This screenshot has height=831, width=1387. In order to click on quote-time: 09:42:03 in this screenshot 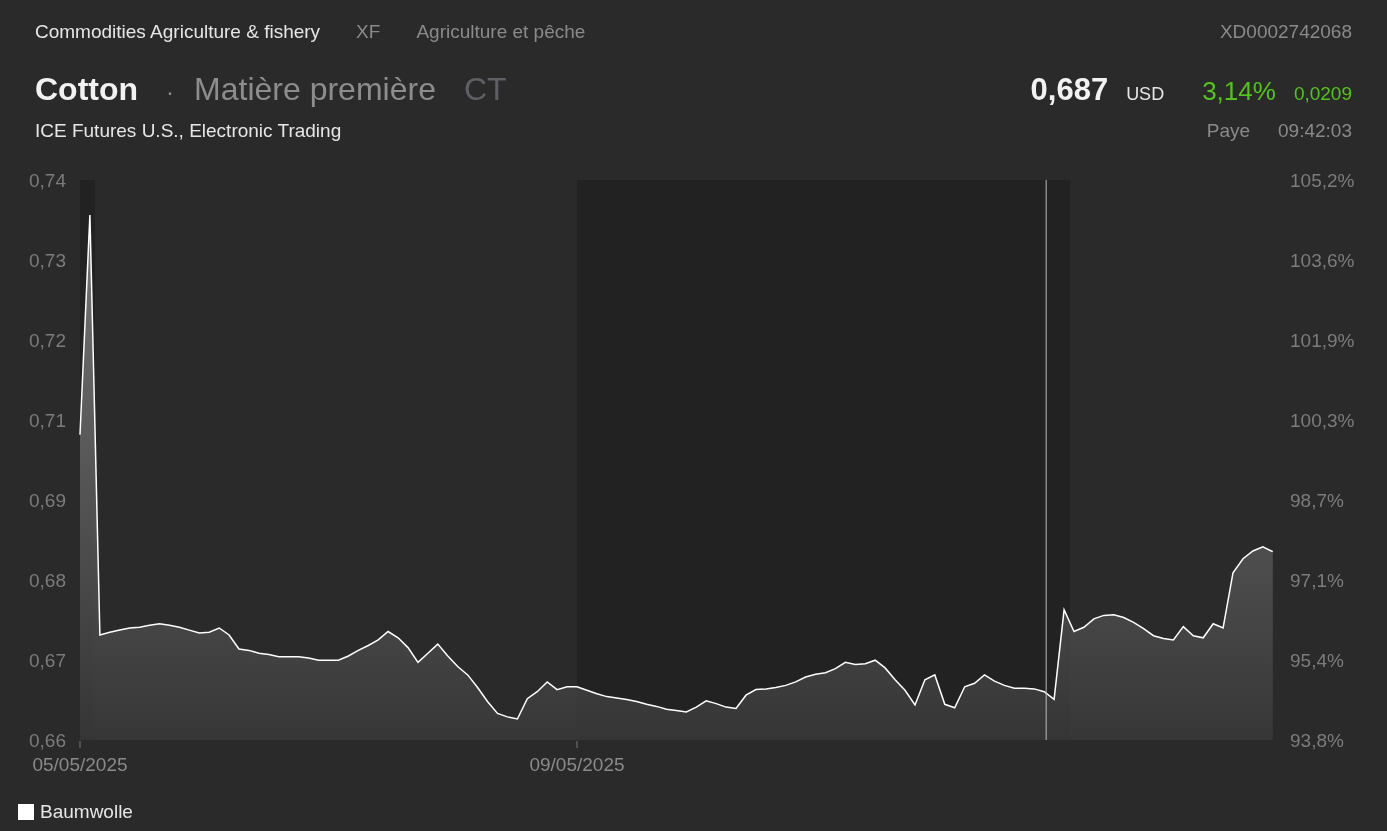, I will do `click(1315, 131)`.